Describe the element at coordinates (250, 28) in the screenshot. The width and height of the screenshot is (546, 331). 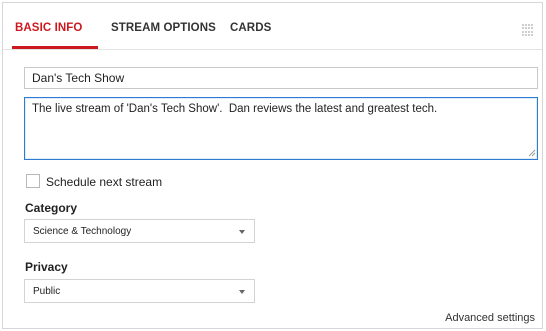
I see `tab-cards: CARDS` at that location.